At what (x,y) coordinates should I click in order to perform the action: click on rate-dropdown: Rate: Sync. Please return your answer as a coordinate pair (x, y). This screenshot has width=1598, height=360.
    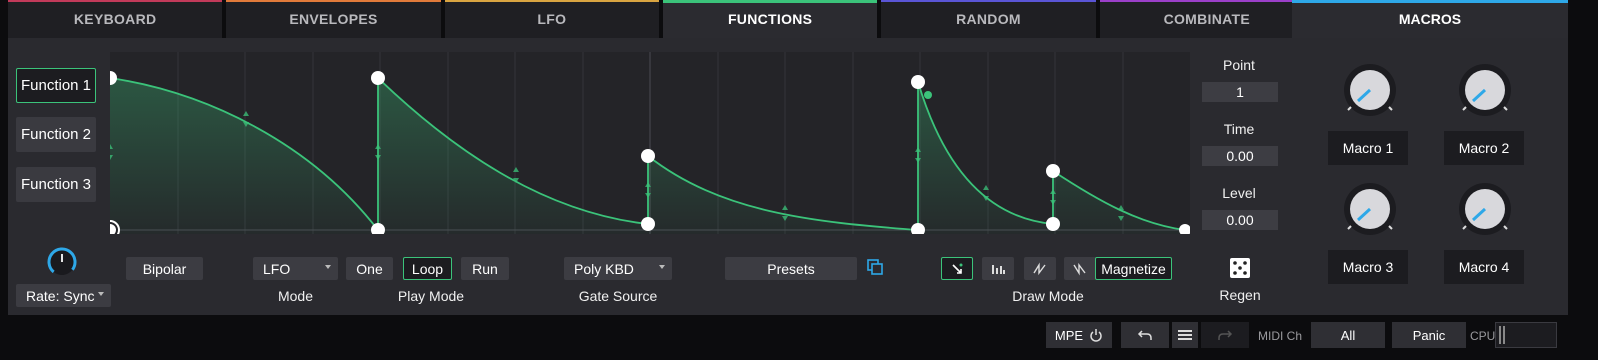
    Looking at the image, I should click on (63, 295).